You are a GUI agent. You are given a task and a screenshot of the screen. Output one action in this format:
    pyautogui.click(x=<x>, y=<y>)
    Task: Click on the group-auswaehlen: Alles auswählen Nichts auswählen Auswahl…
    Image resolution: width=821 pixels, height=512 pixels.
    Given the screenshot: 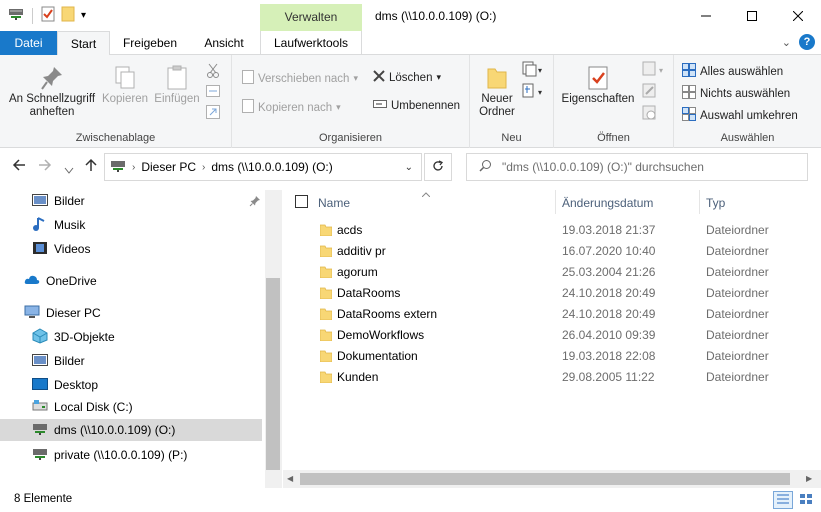 What is the action you would take?
    pyautogui.click(x=747, y=101)
    